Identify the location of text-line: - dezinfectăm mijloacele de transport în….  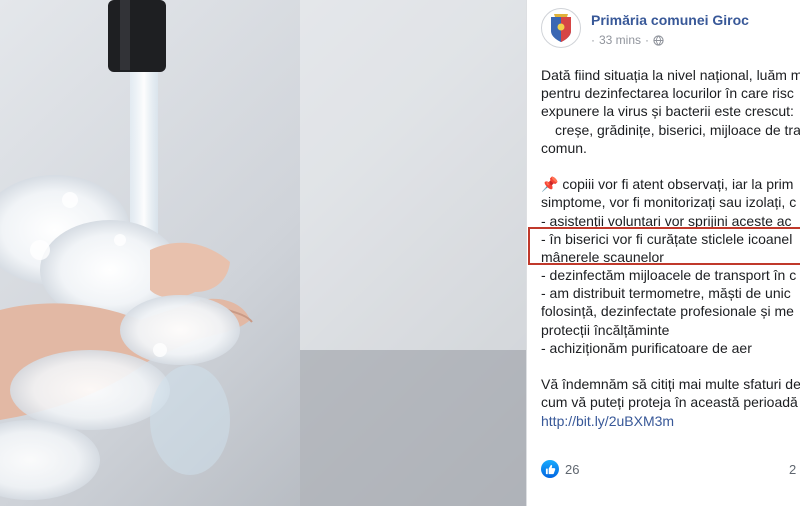
(669, 275).